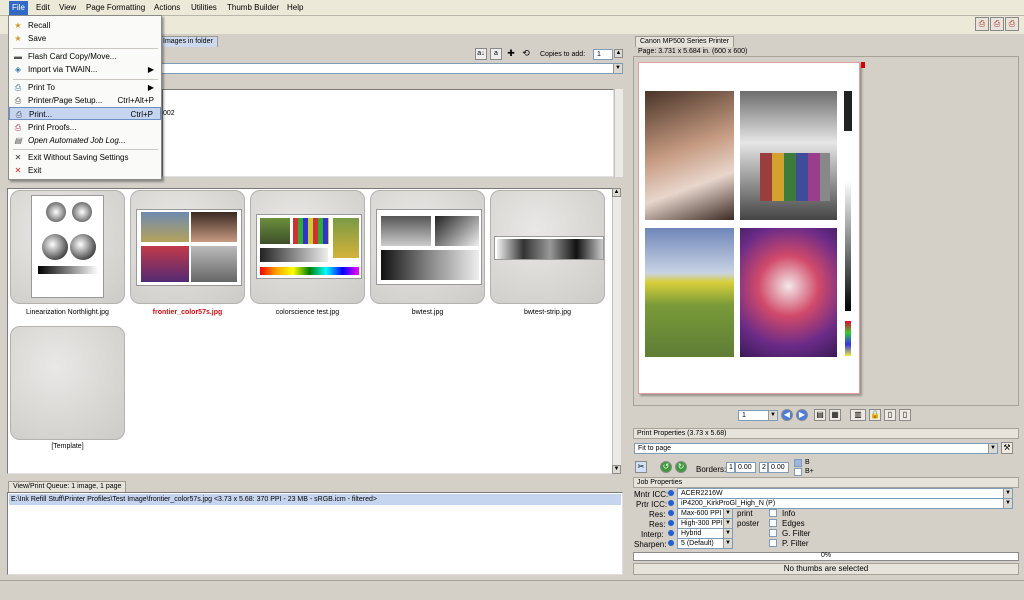  I want to click on thumbnail-caption: [Template], so click(67, 446).